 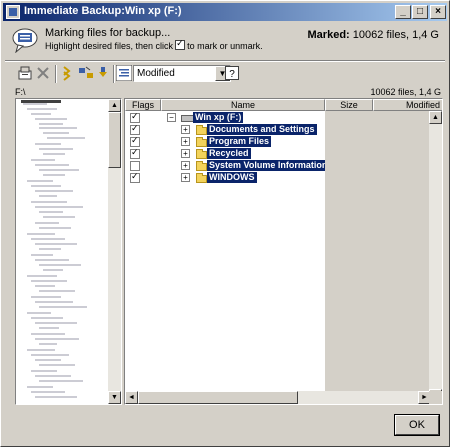 I want to click on right-vertical-scrollbar: ▲ ▼, so click(x=435, y=257).